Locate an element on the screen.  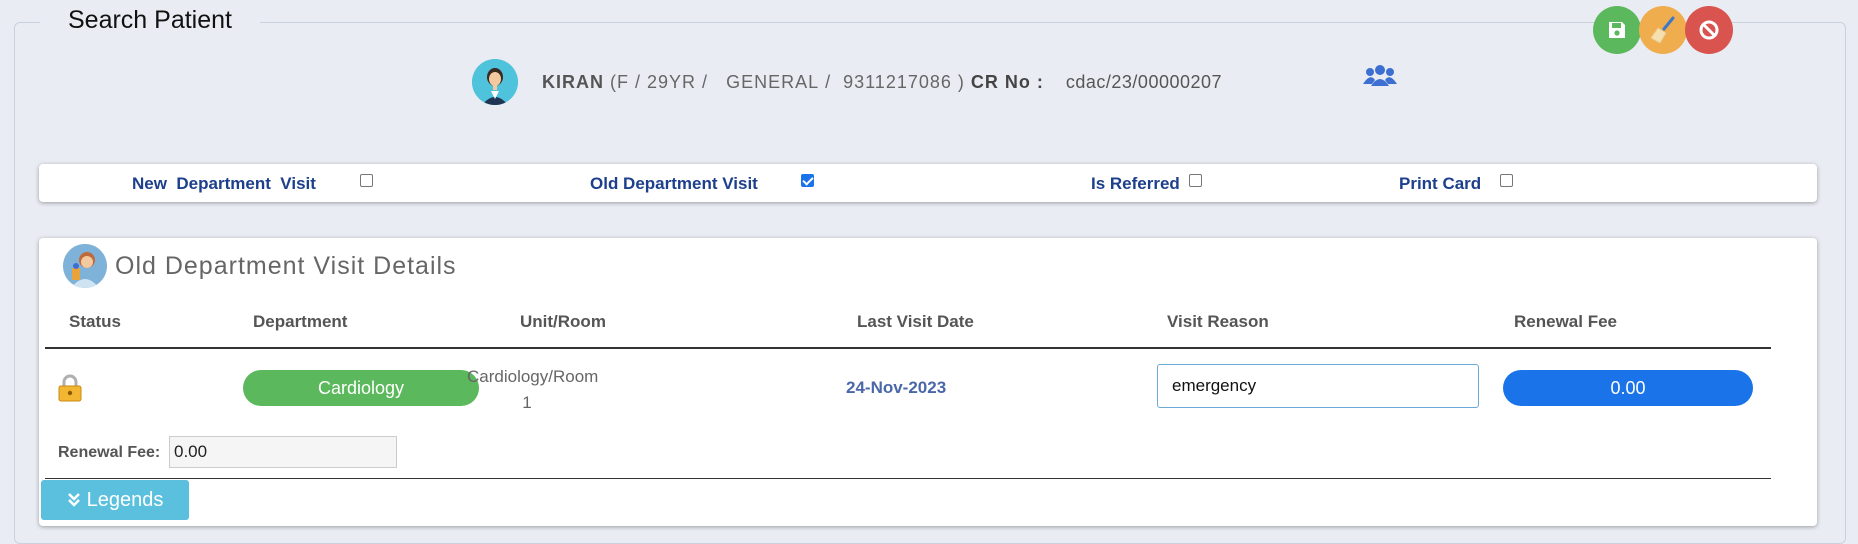
column-header-last-visit-date: Last Visit Date is located at coordinates (915, 321).